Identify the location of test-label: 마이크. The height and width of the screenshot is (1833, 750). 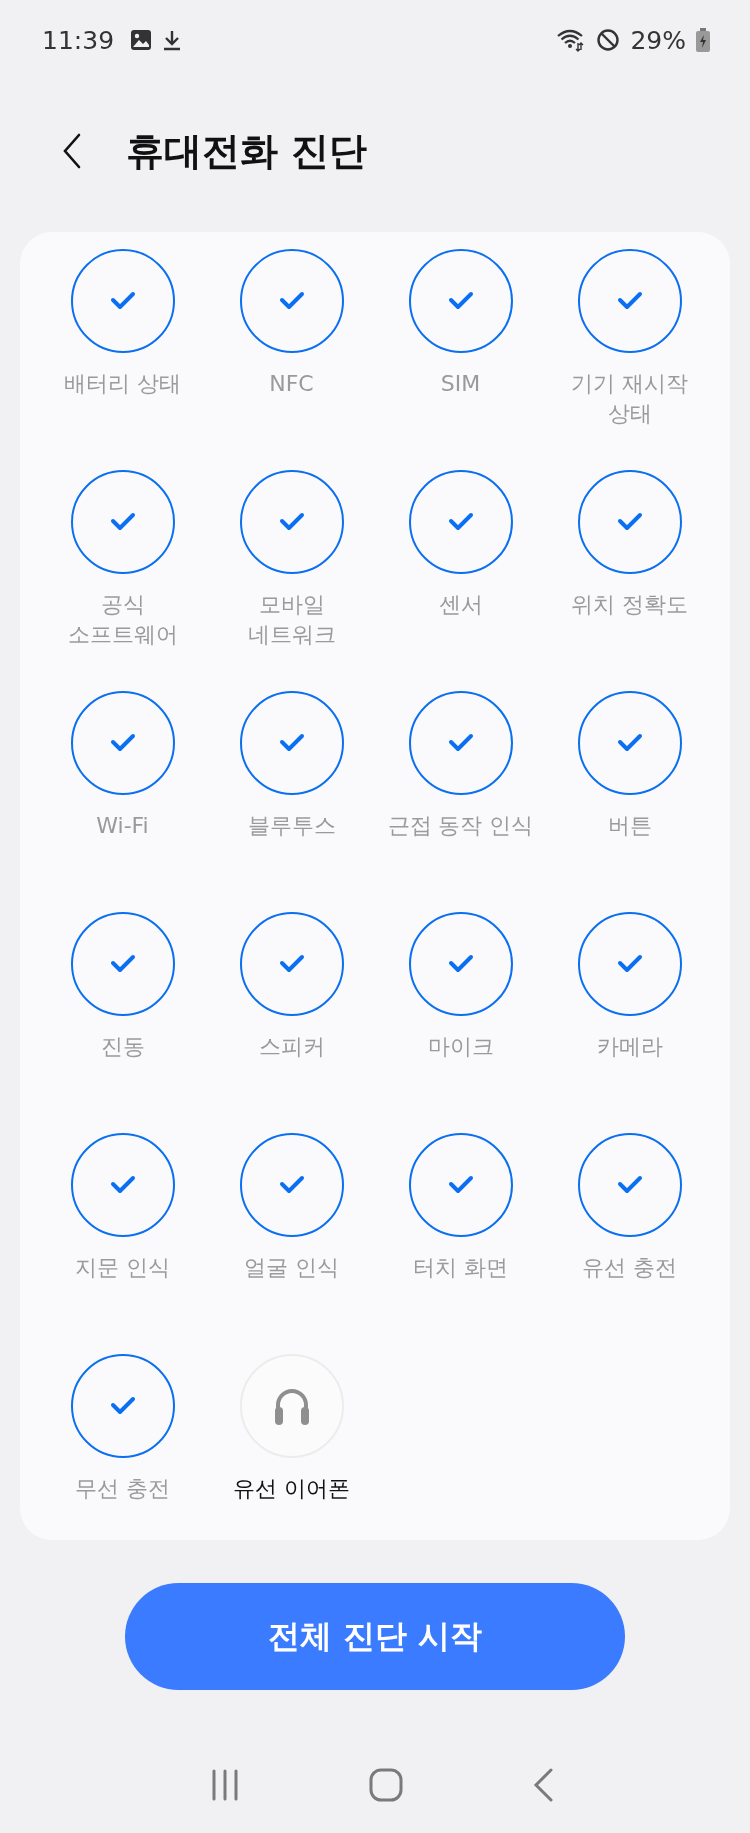
(460, 1047).